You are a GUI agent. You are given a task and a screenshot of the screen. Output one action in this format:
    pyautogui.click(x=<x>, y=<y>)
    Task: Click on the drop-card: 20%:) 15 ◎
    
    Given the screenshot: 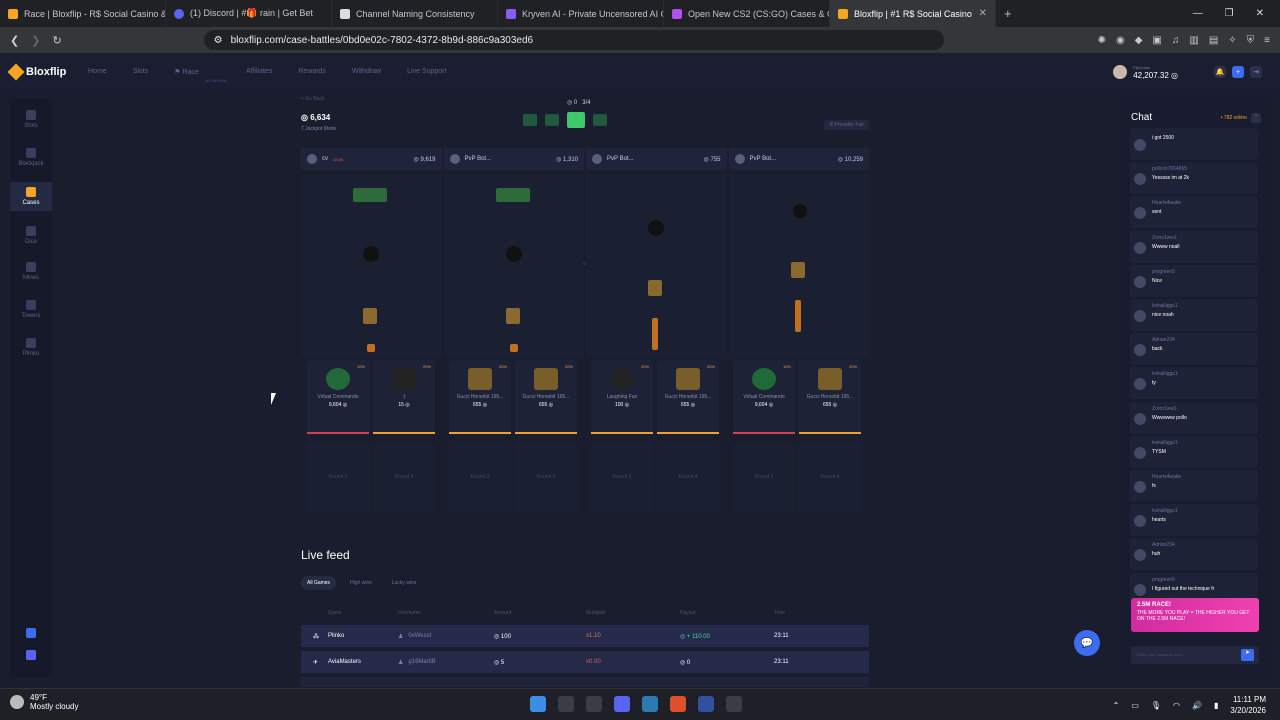 What is the action you would take?
    pyautogui.click(x=404, y=397)
    